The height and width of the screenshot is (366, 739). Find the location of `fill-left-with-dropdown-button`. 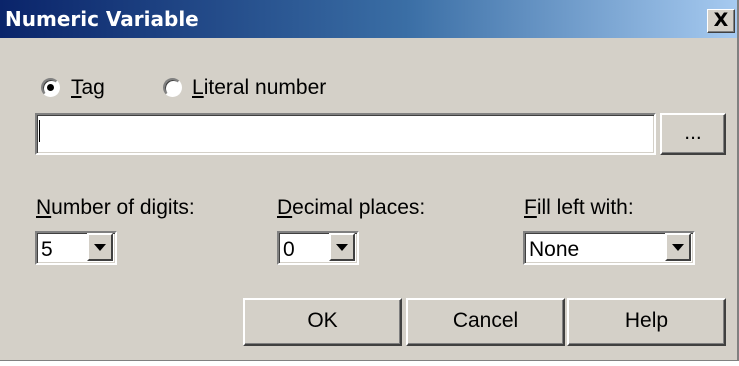

fill-left-with-dropdown-button is located at coordinates (678, 247).